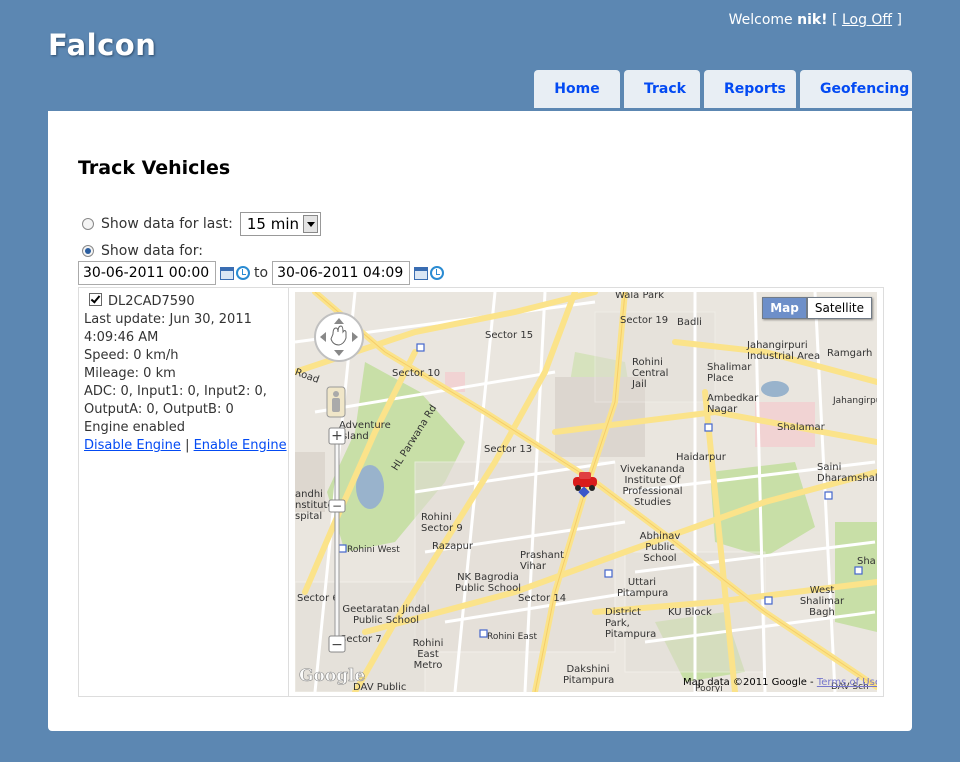 The width and height of the screenshot is (960, 762). I want to click on map-label: Sector 19, so click(644, 320).